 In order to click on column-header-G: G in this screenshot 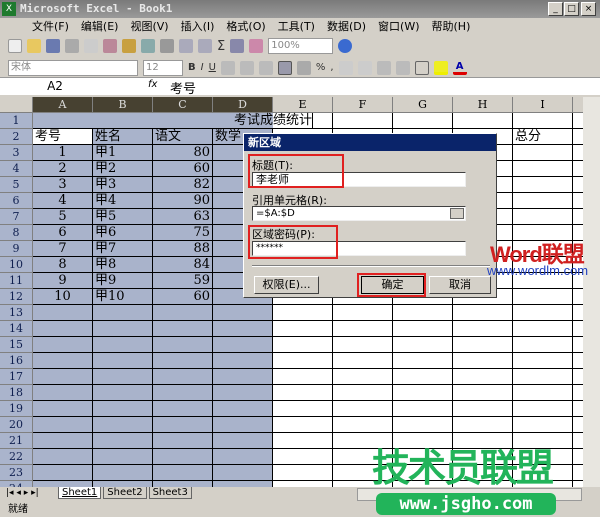, I will do `click(423, 105)`.